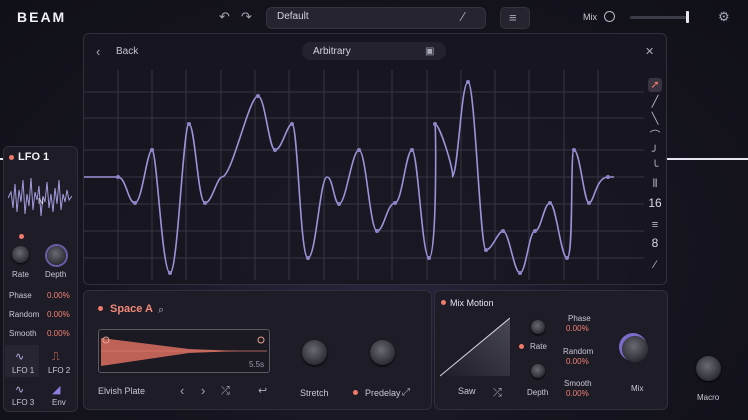  Describe the element at coordinates (655, 136) in the screenshot. I see `flat-tool-icon: ⌒` at that location.